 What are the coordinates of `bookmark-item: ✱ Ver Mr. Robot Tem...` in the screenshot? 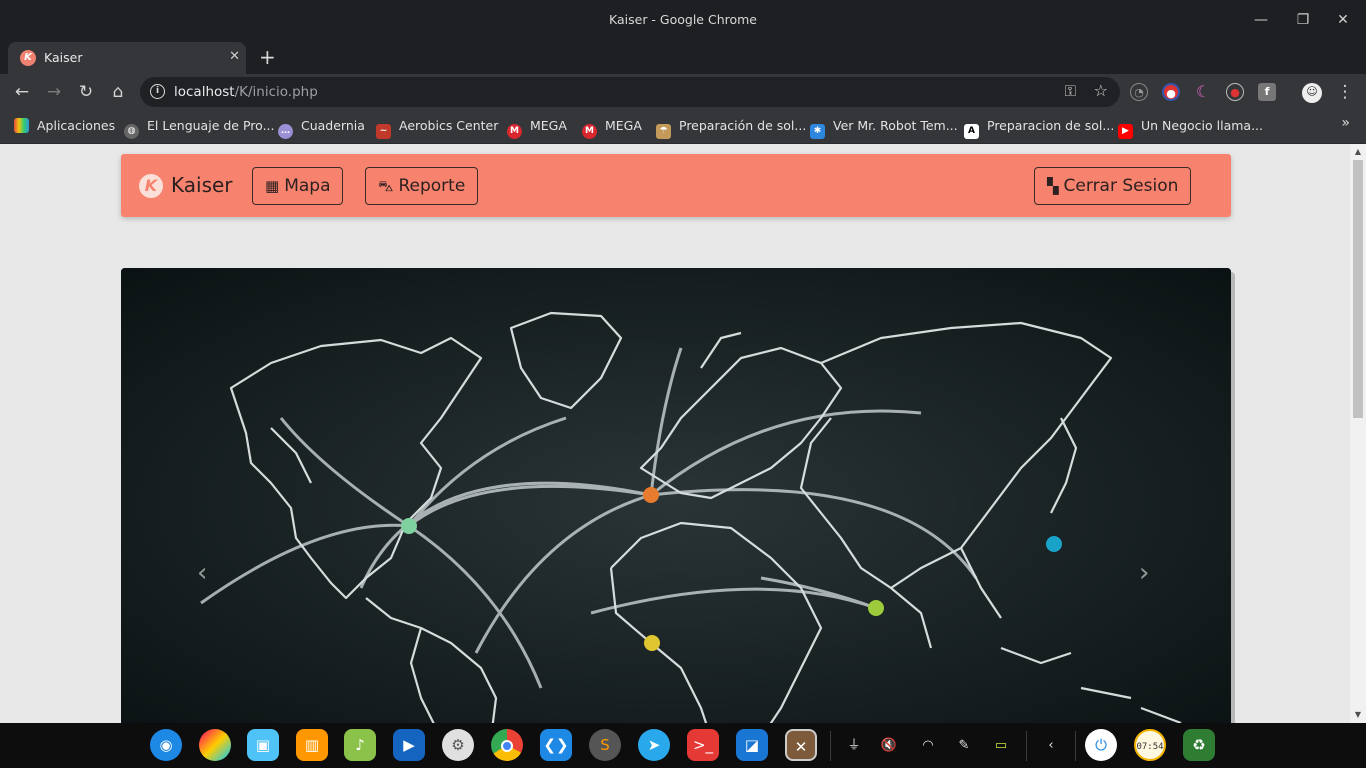 It's located at (884, 128).